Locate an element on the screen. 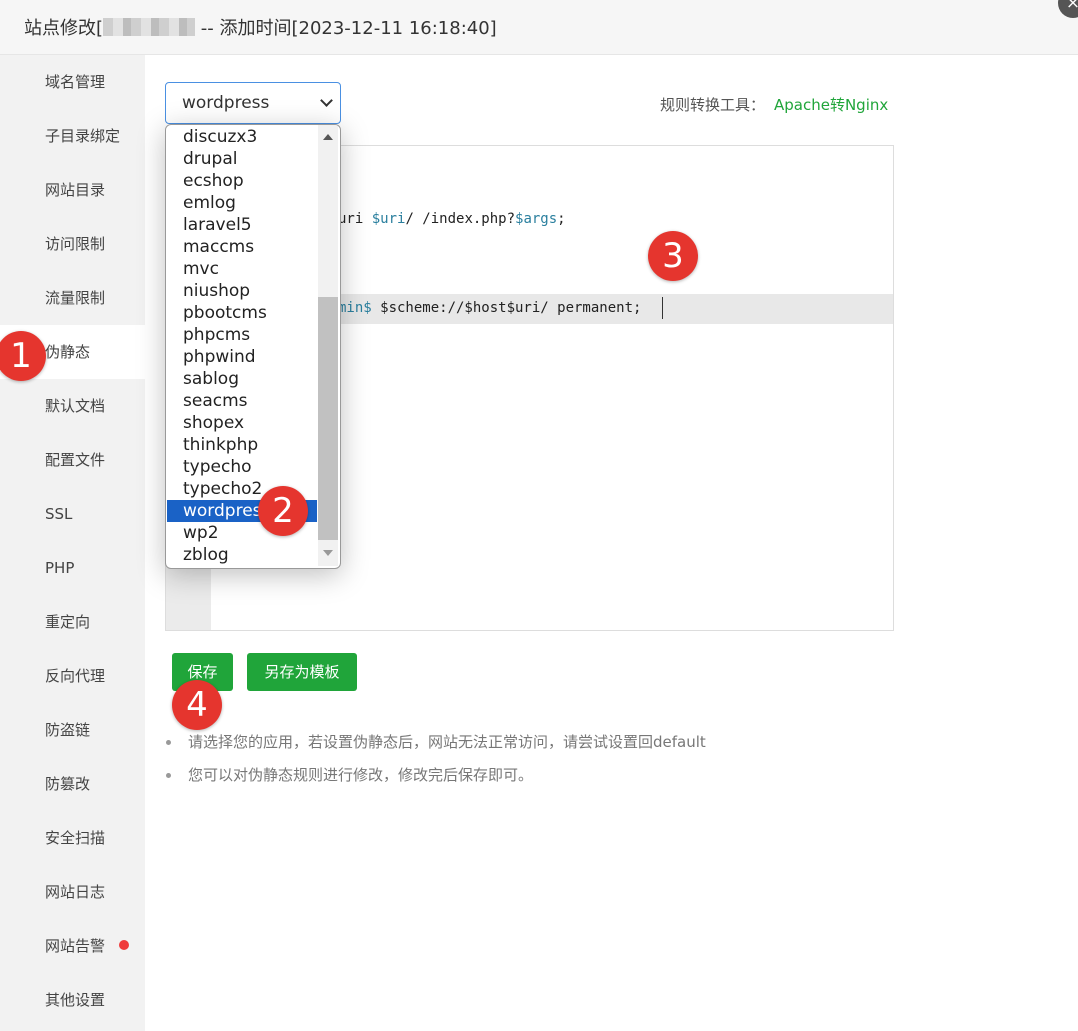 The image size is (1078, 1031). sidebar-item-reverse-proxy: 反向代理 is located at coordinates (72, 676).